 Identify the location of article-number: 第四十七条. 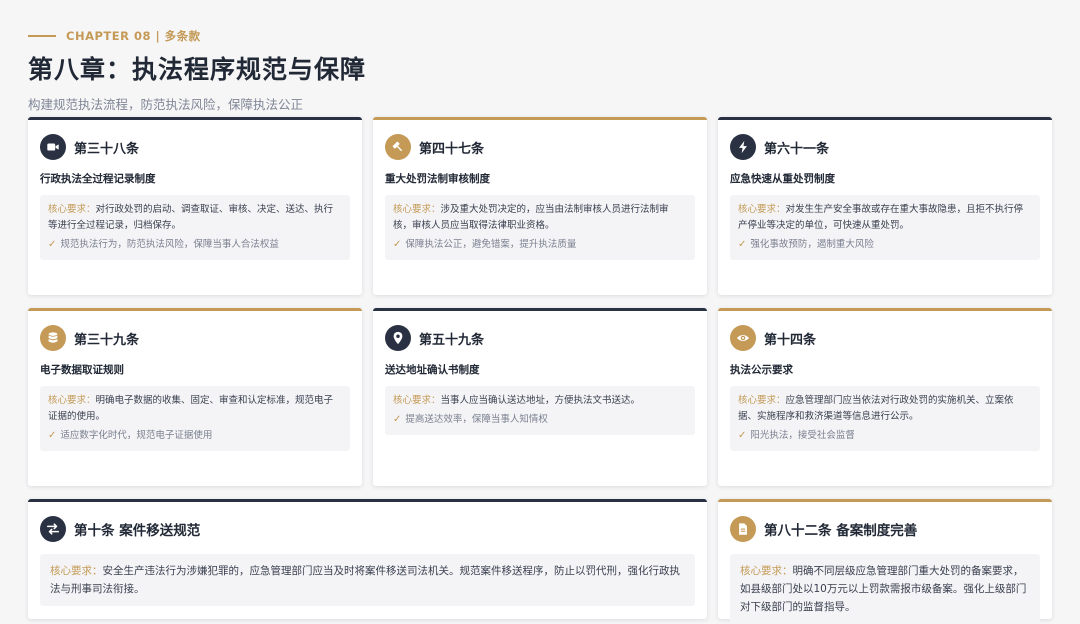
(452, 149).